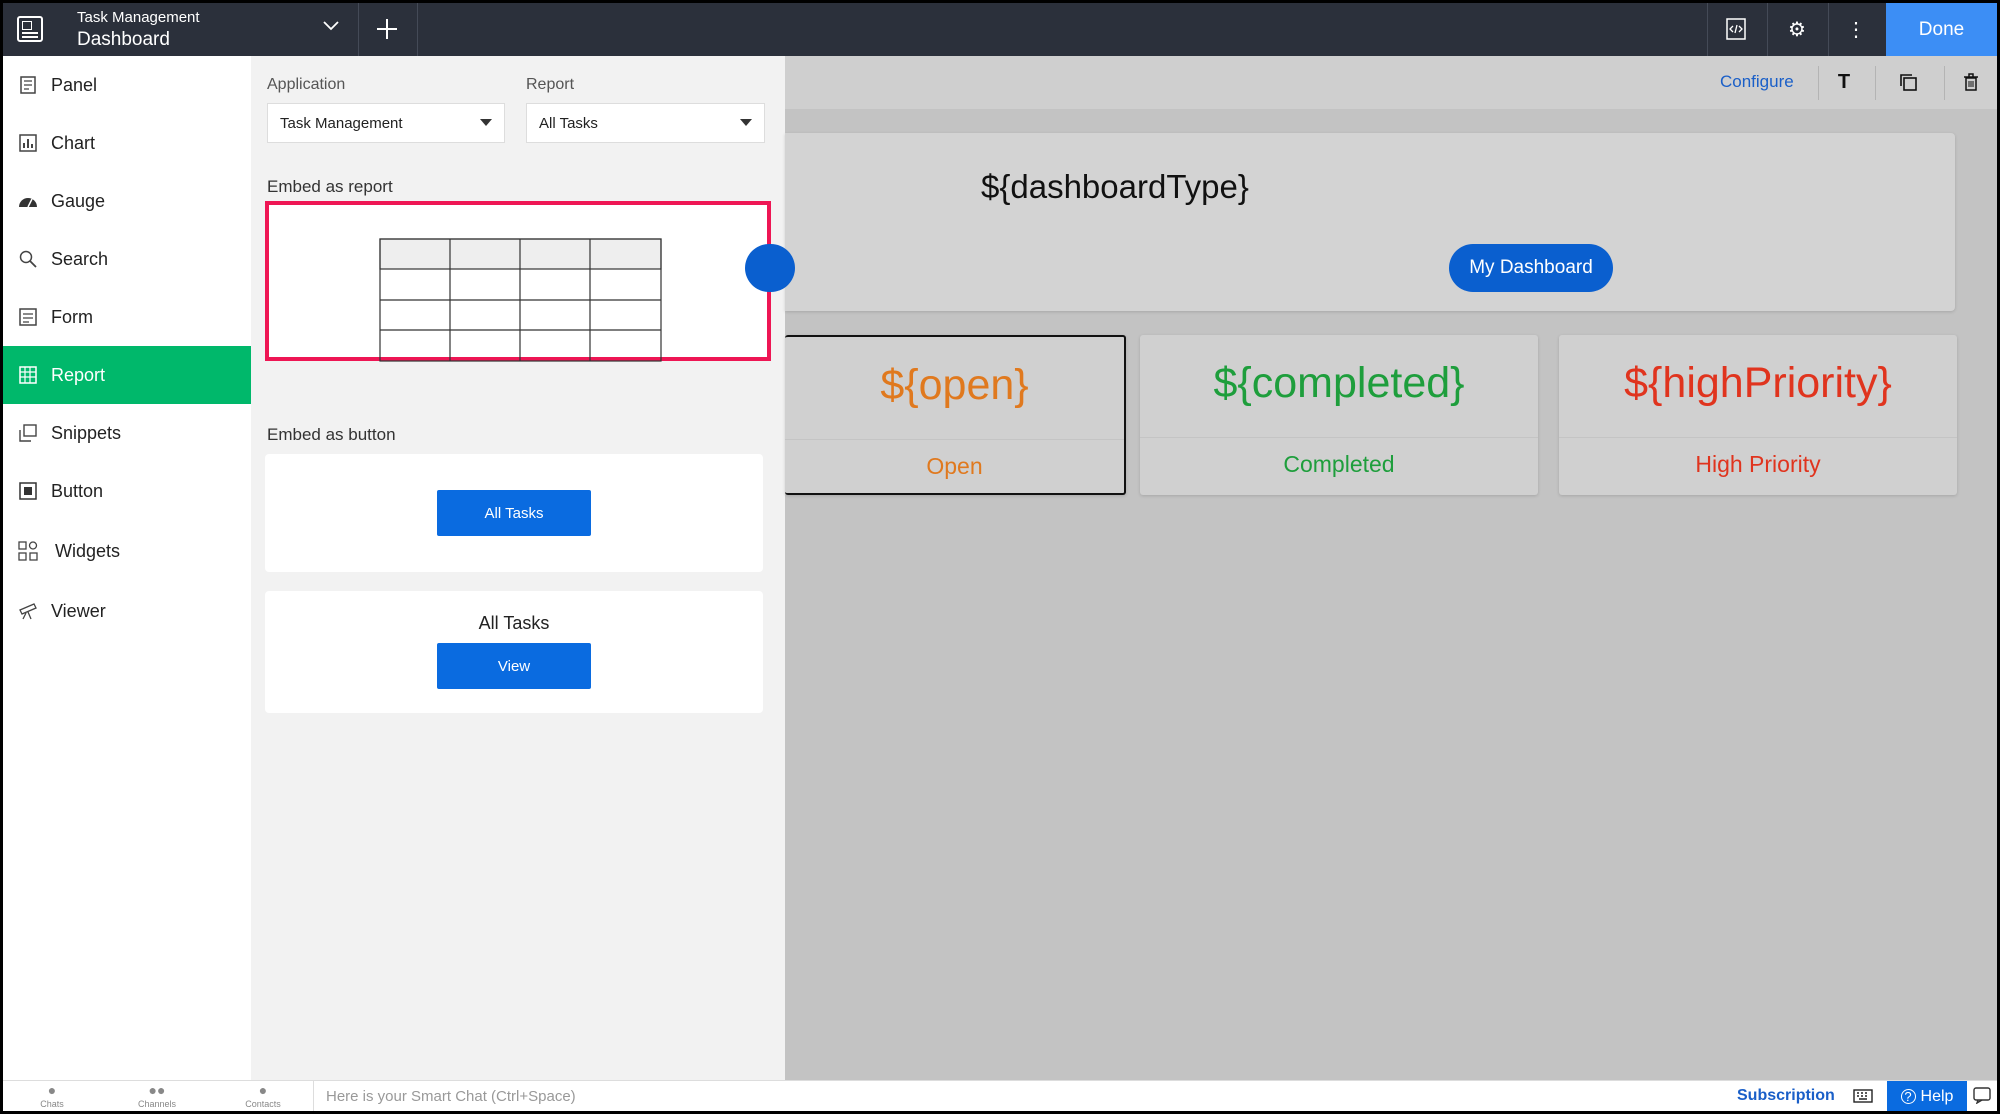 The image size is (2000, 1114). What do you see at coordinates (1758, 383) in the screenshot?
I see `stat-value: ${highPriority}` at bounding box center [1758, 383].